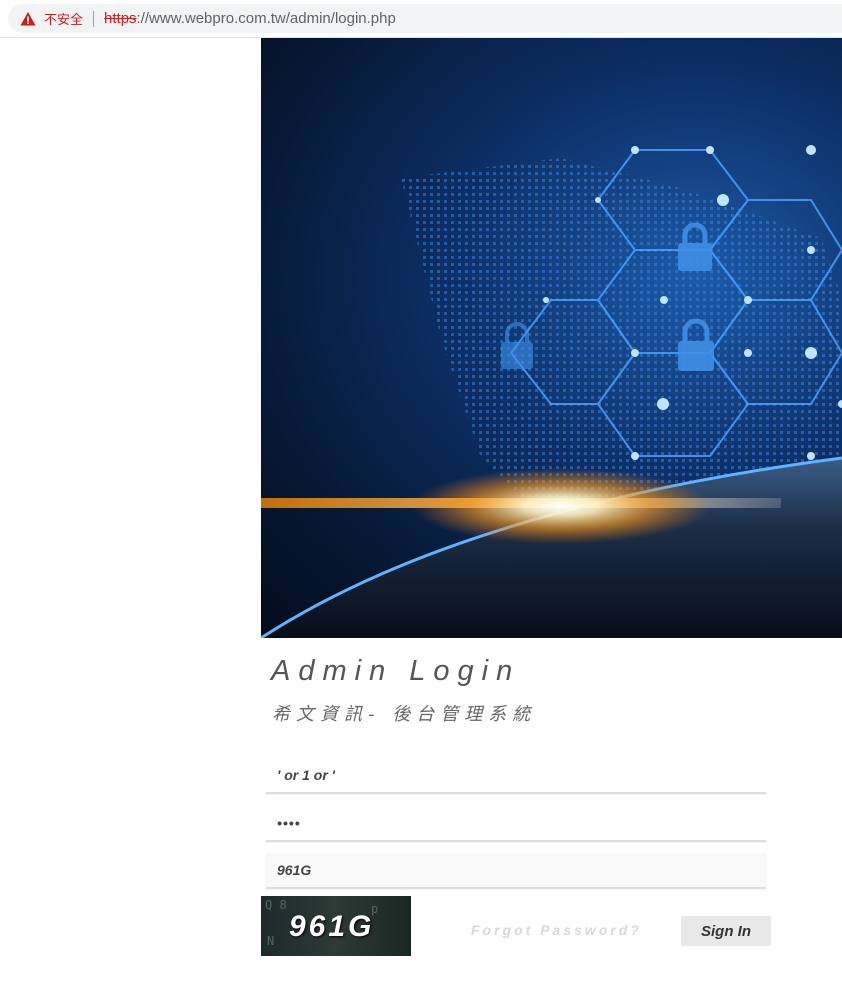 The height and width of the screenshot is (984, 842). Describe the element at coordinates (332, 926) in the screenshot. I see `captcha-code-text: 961G` at that location.